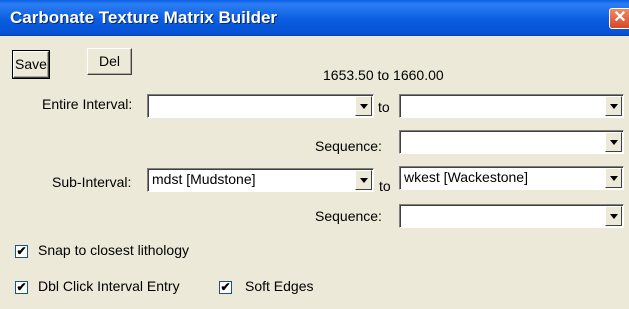 Image resolution: width=629 pixels, height=309 pixels. I want to click on soft-edges-checkbox: ✔, so click(225, 287).